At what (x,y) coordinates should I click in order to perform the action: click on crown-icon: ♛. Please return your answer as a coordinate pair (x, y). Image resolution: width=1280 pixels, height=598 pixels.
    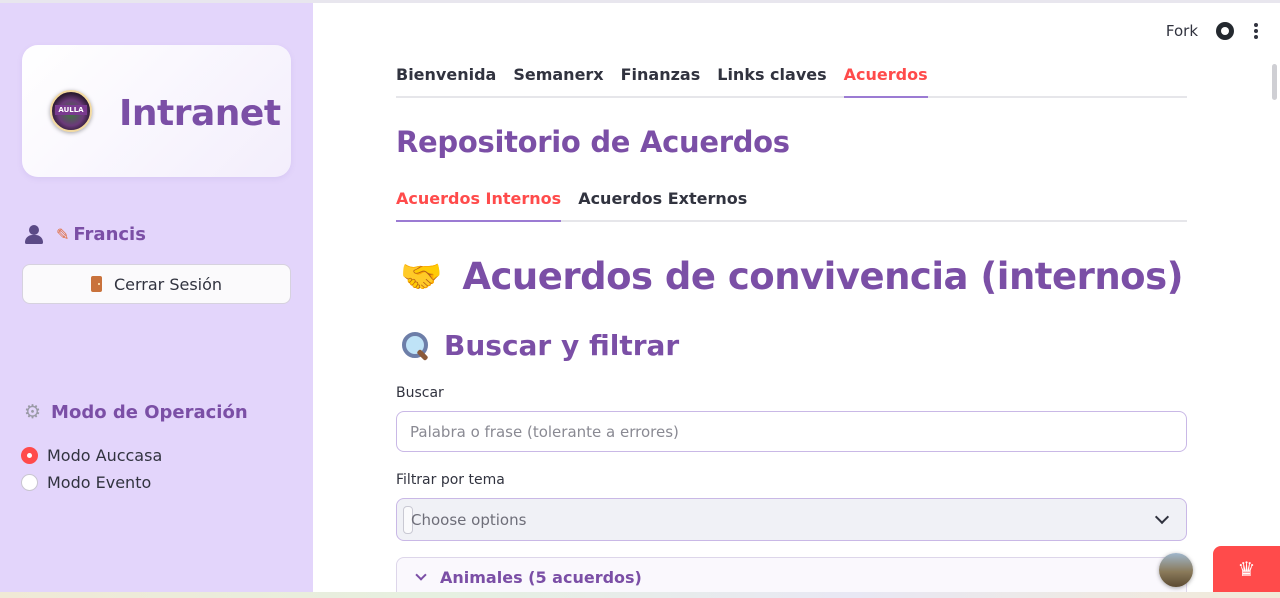
    Looking at the image, I should click on (1246, 569).